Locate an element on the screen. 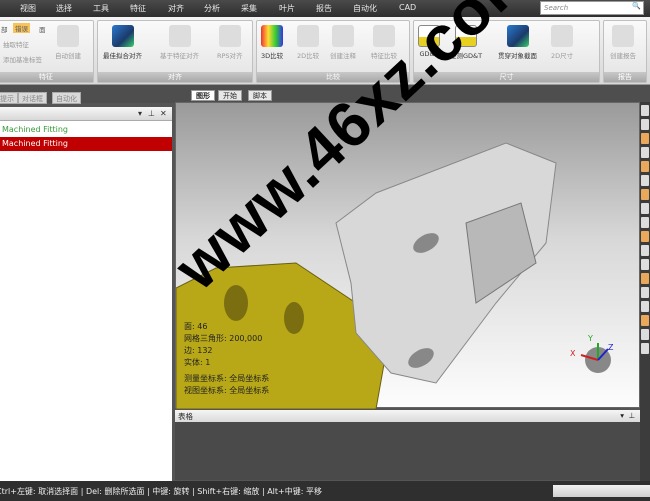  solid-count: 实体: 1 is located at coordinates (197, 362).